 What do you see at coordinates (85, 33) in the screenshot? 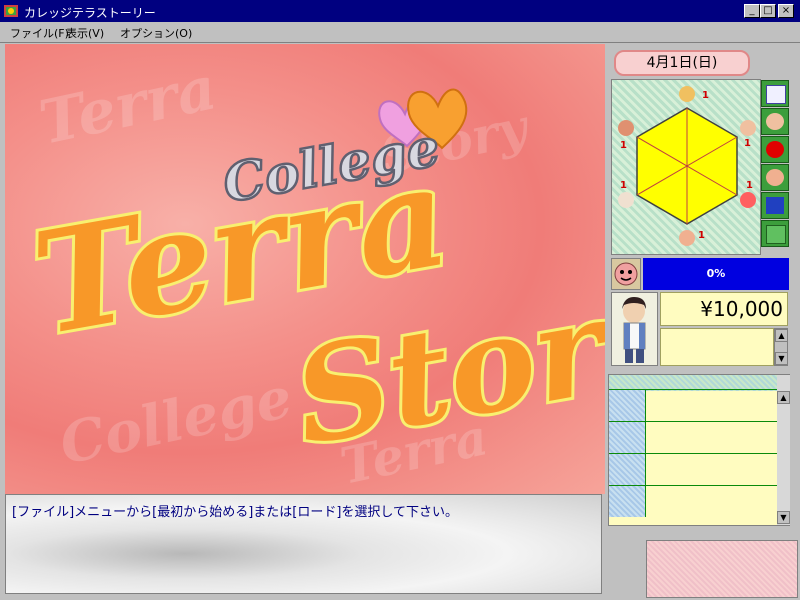
I see `menu-view: 表示(V)` at bounding box center [85, 33].